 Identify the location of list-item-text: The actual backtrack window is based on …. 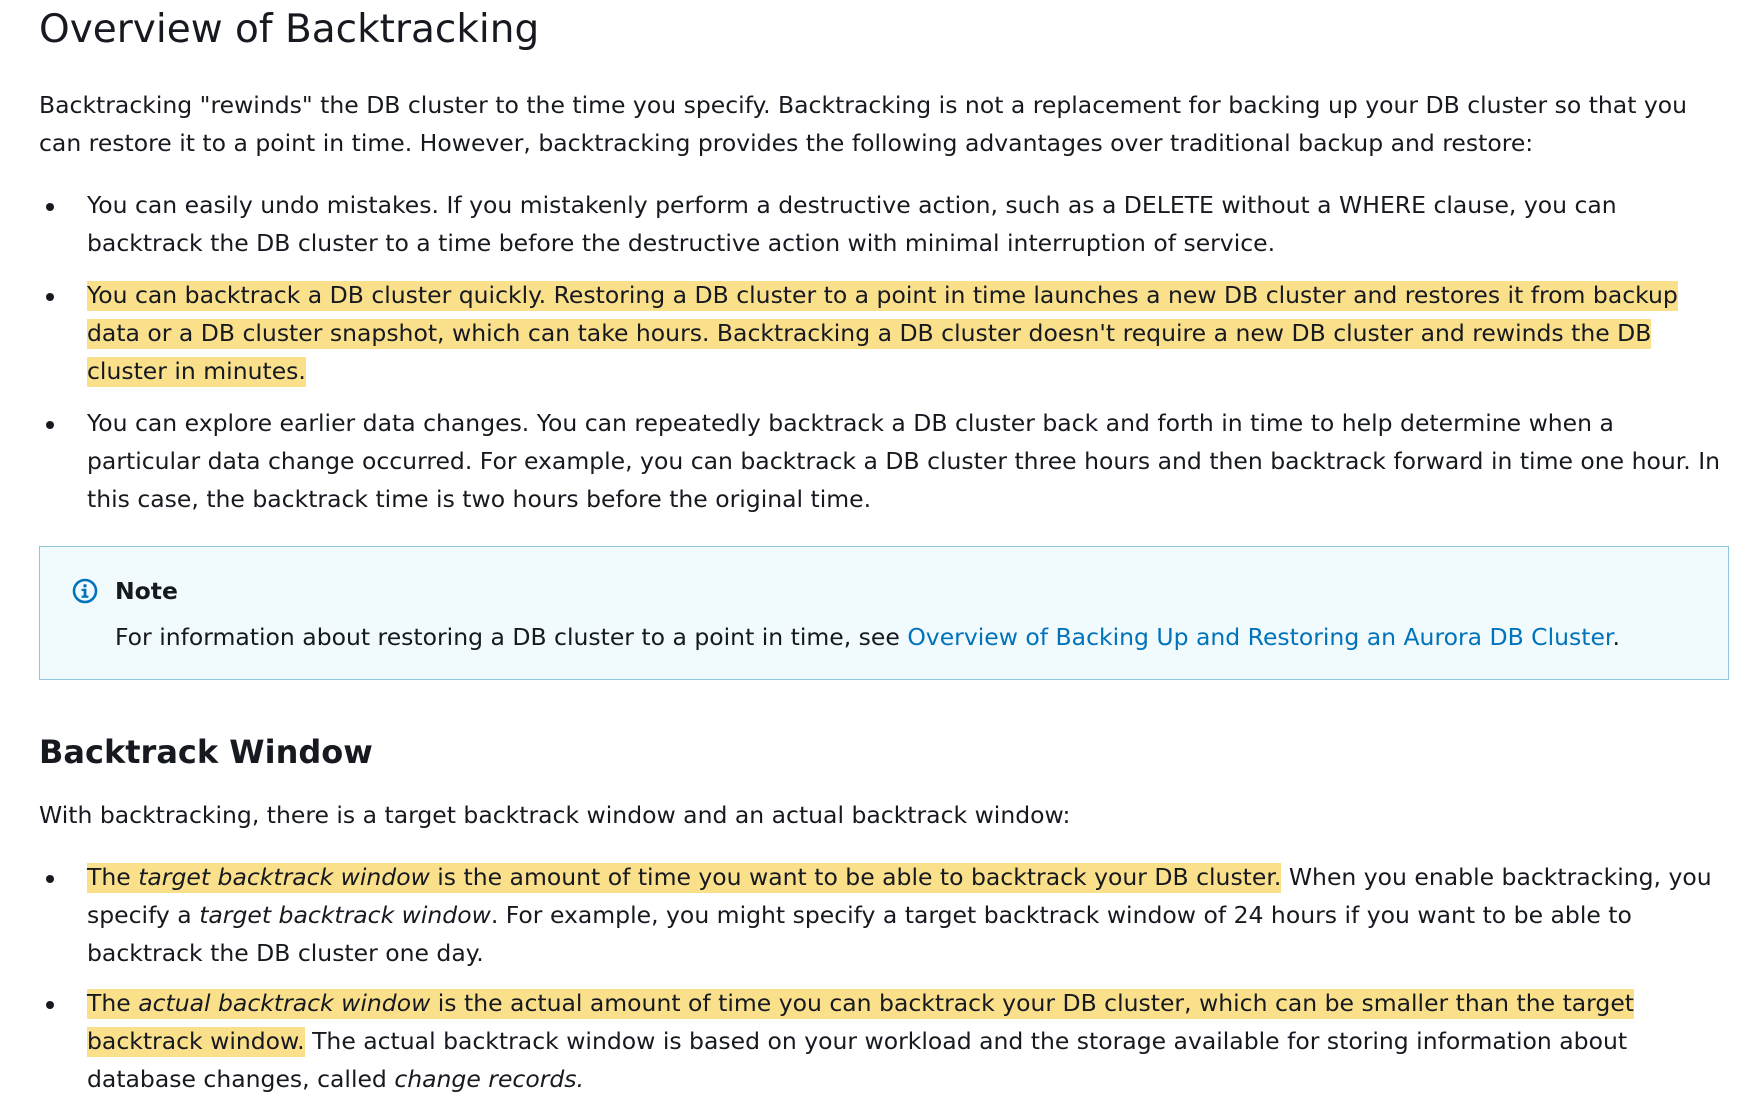
(857, 1060).